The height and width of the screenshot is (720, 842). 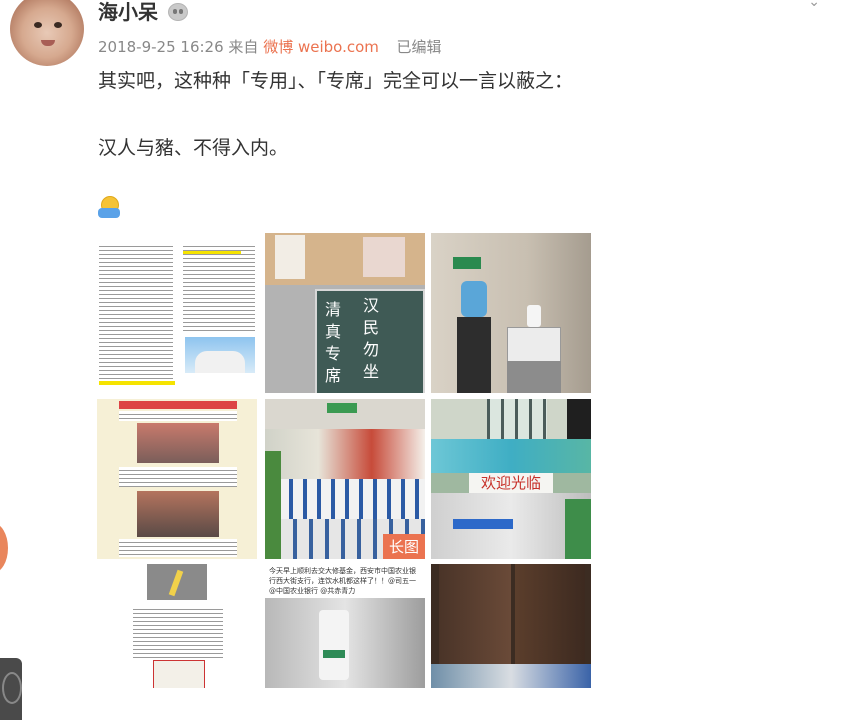 I want to click on floating-action-button, so click(x=4, y=548).